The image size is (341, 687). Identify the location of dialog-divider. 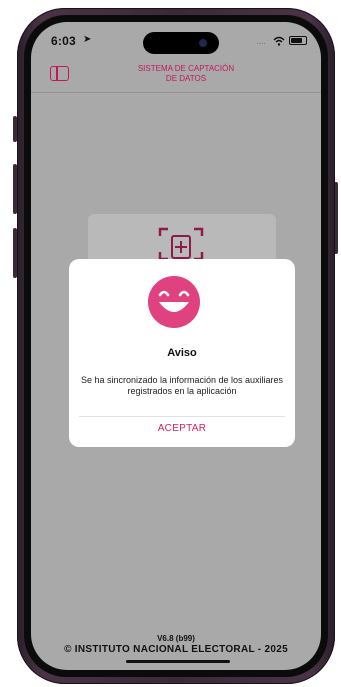
(182, 416).